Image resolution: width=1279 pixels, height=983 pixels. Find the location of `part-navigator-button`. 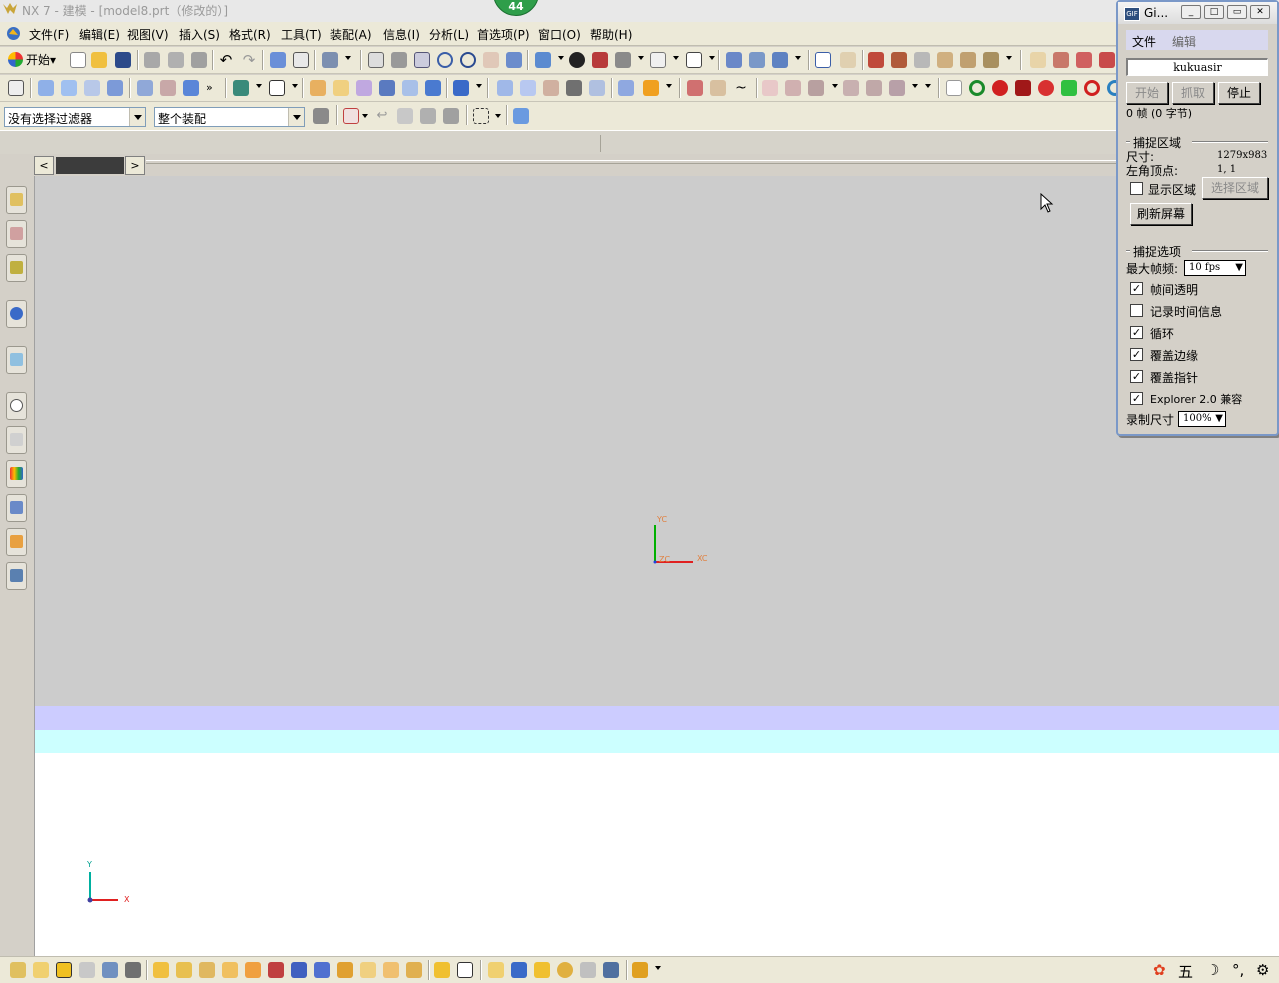

part-navigator-button is located at coordinates (16, 268).